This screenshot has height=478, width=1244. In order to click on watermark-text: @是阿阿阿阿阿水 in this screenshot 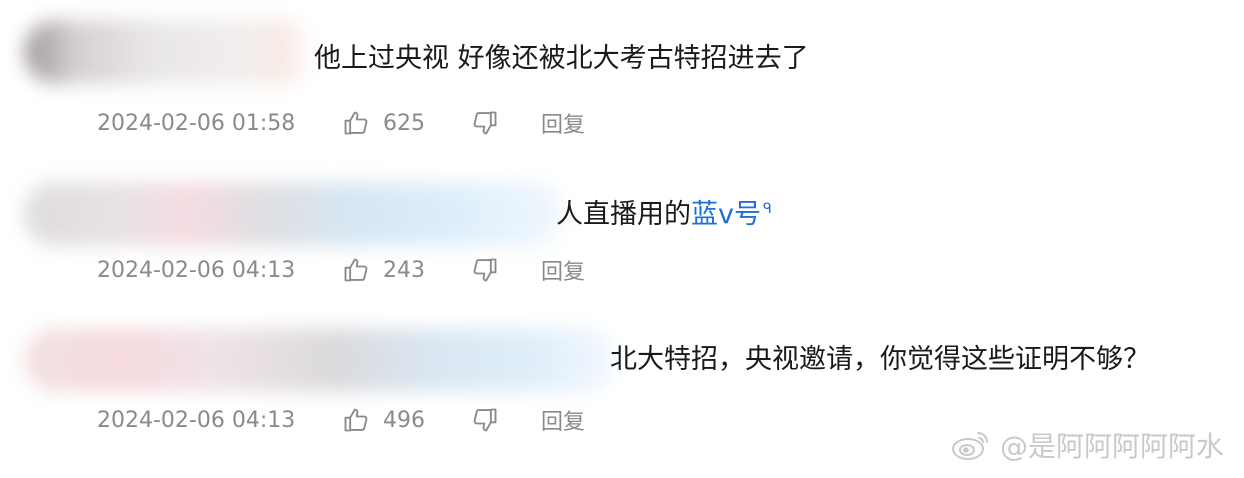, I will do `click(1111, 446)`.